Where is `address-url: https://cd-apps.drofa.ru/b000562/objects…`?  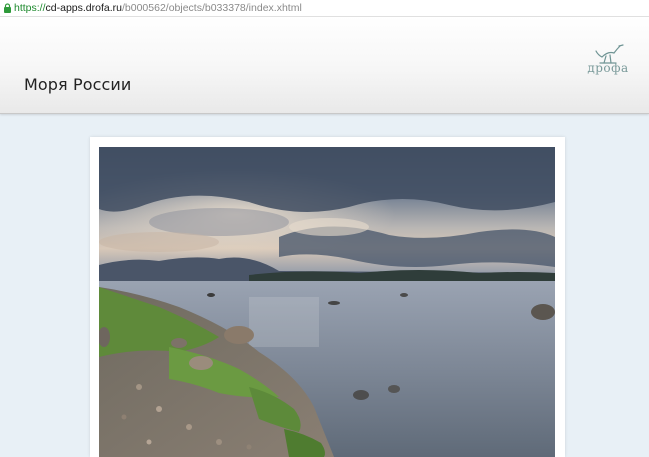
address-url: https://cd-apps.drofa.ru/b000562/objects… is located at coordinates (158, 8).